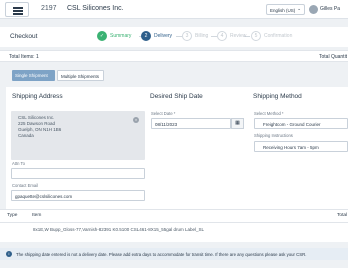 The height and width of the screenshot is (268, 348). What do you see at coordinates (256, 36) in the screenshot?
I see `step-number: 5` at bounding box center [256, 36].